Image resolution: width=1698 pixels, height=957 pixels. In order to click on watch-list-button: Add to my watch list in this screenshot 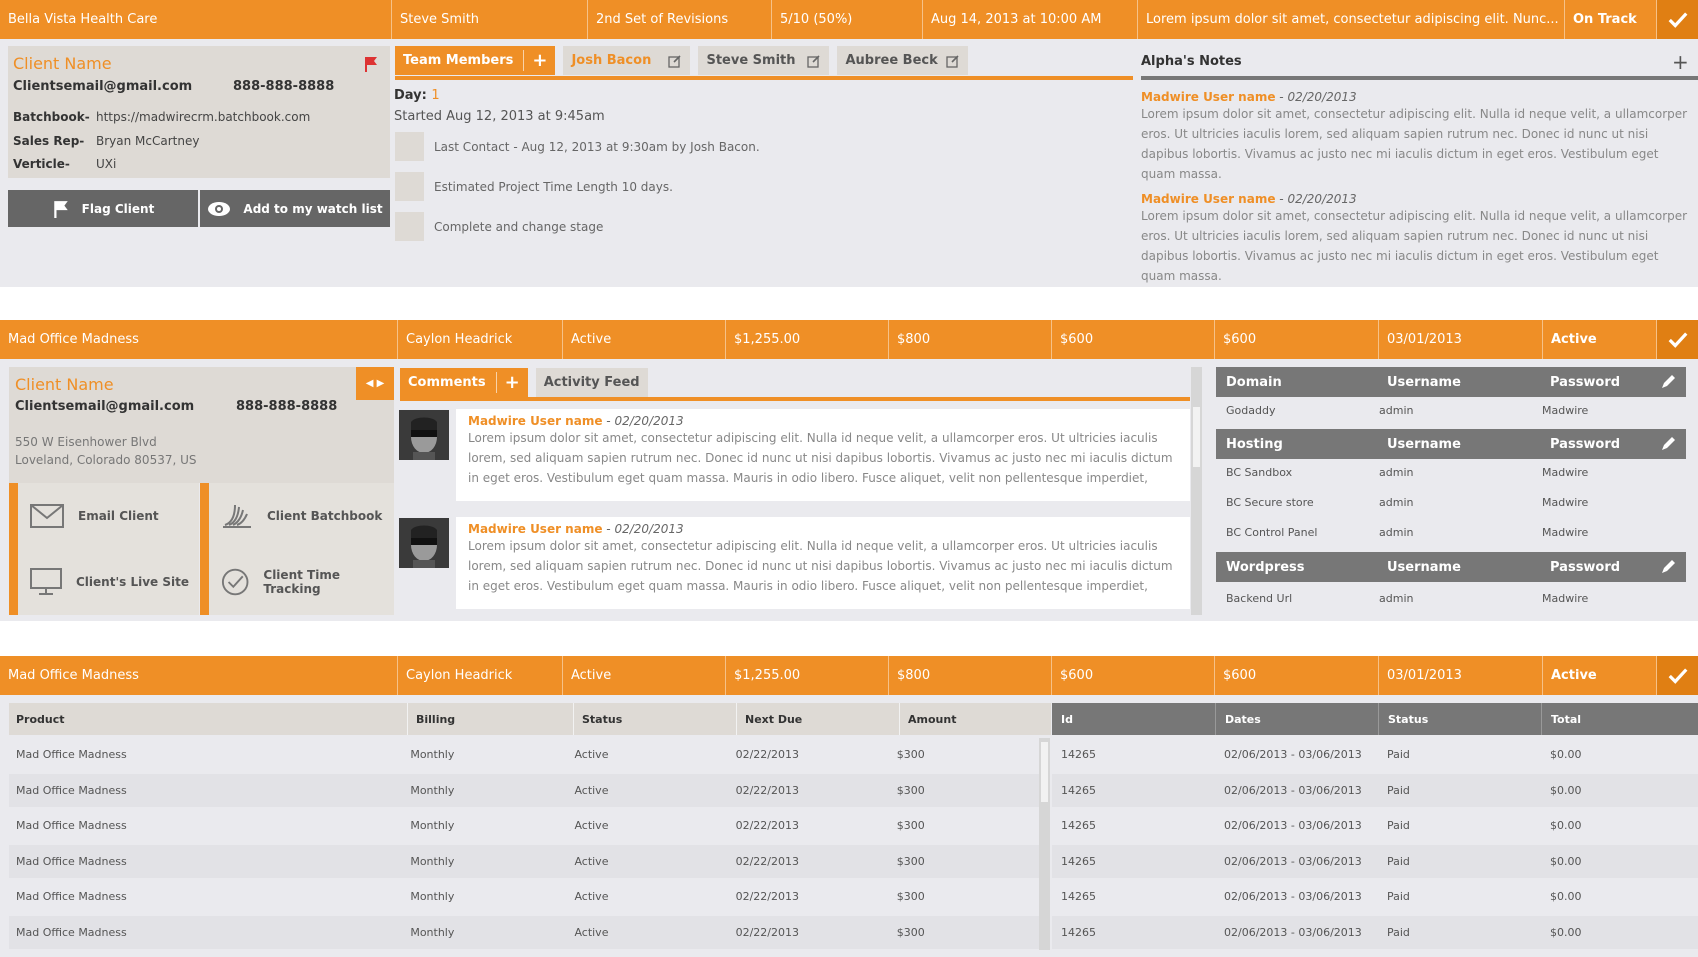, I will do `click(295, 208)`.